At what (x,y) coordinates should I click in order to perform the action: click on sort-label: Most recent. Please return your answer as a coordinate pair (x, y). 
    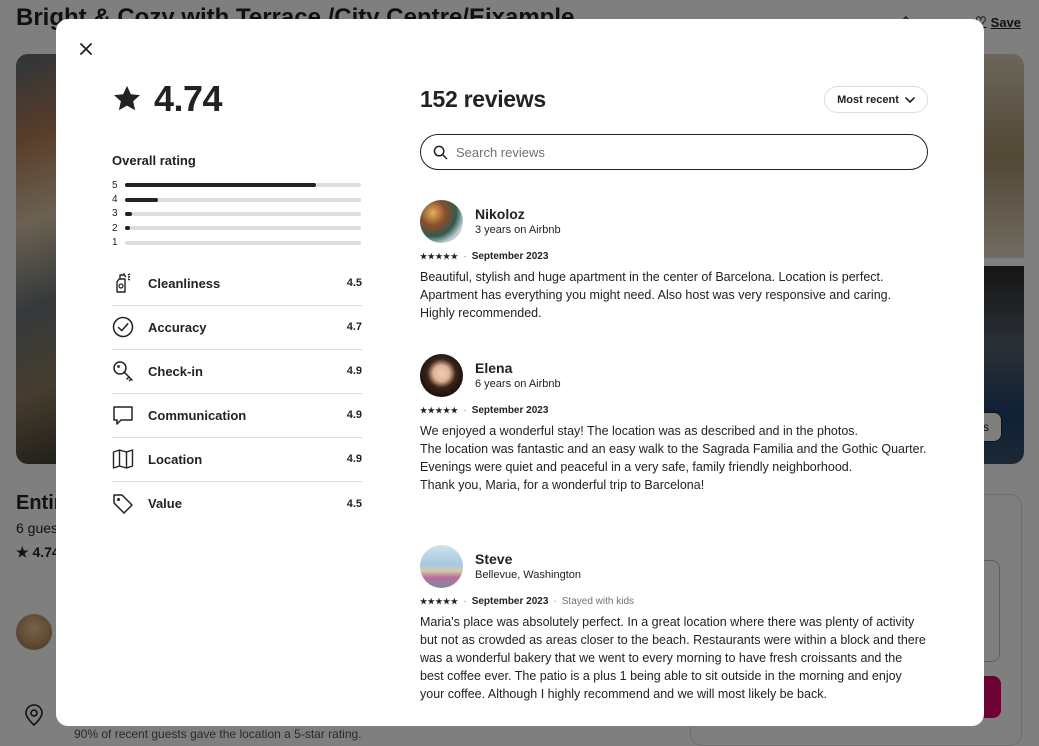
    Looking at the image, I should click on (868, 99).